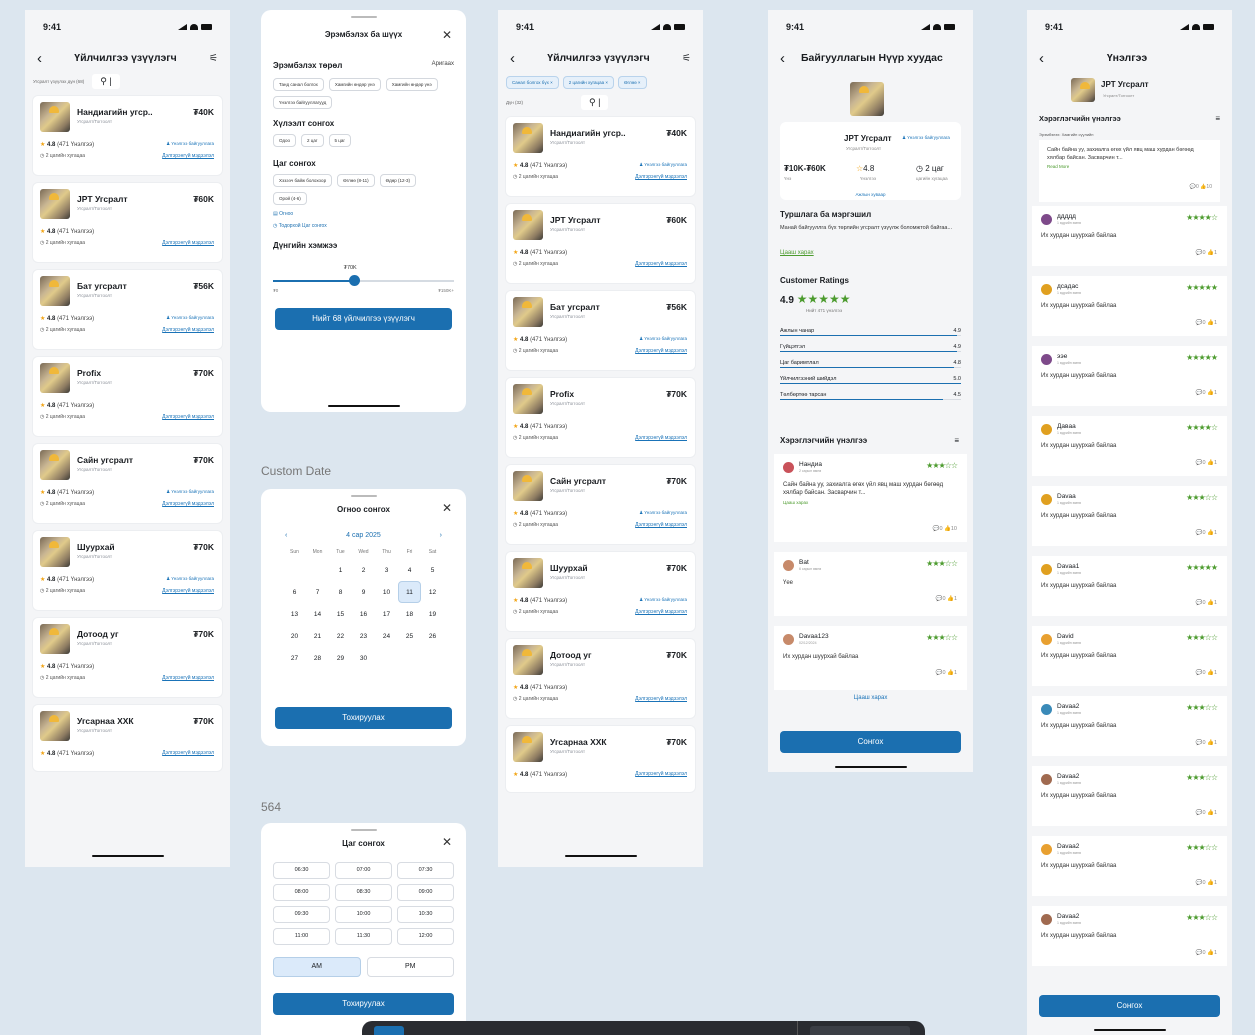 Image resolution: width=1255 pixels, height=1035 pixels. I want to click on next-month-icon: ›, so click(441, 535).